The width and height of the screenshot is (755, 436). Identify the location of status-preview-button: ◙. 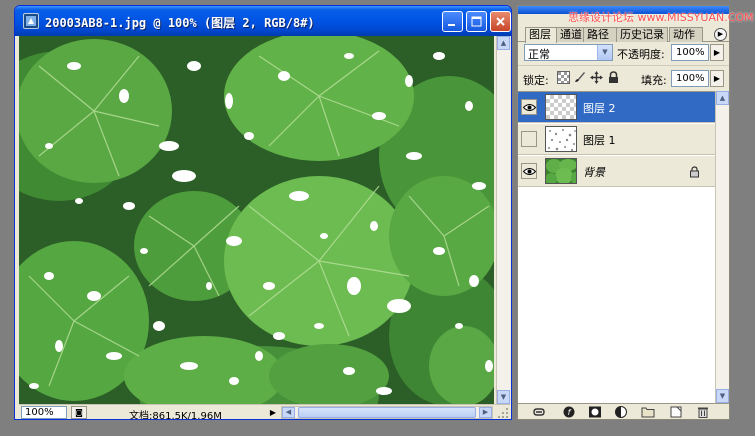
(79, 412).